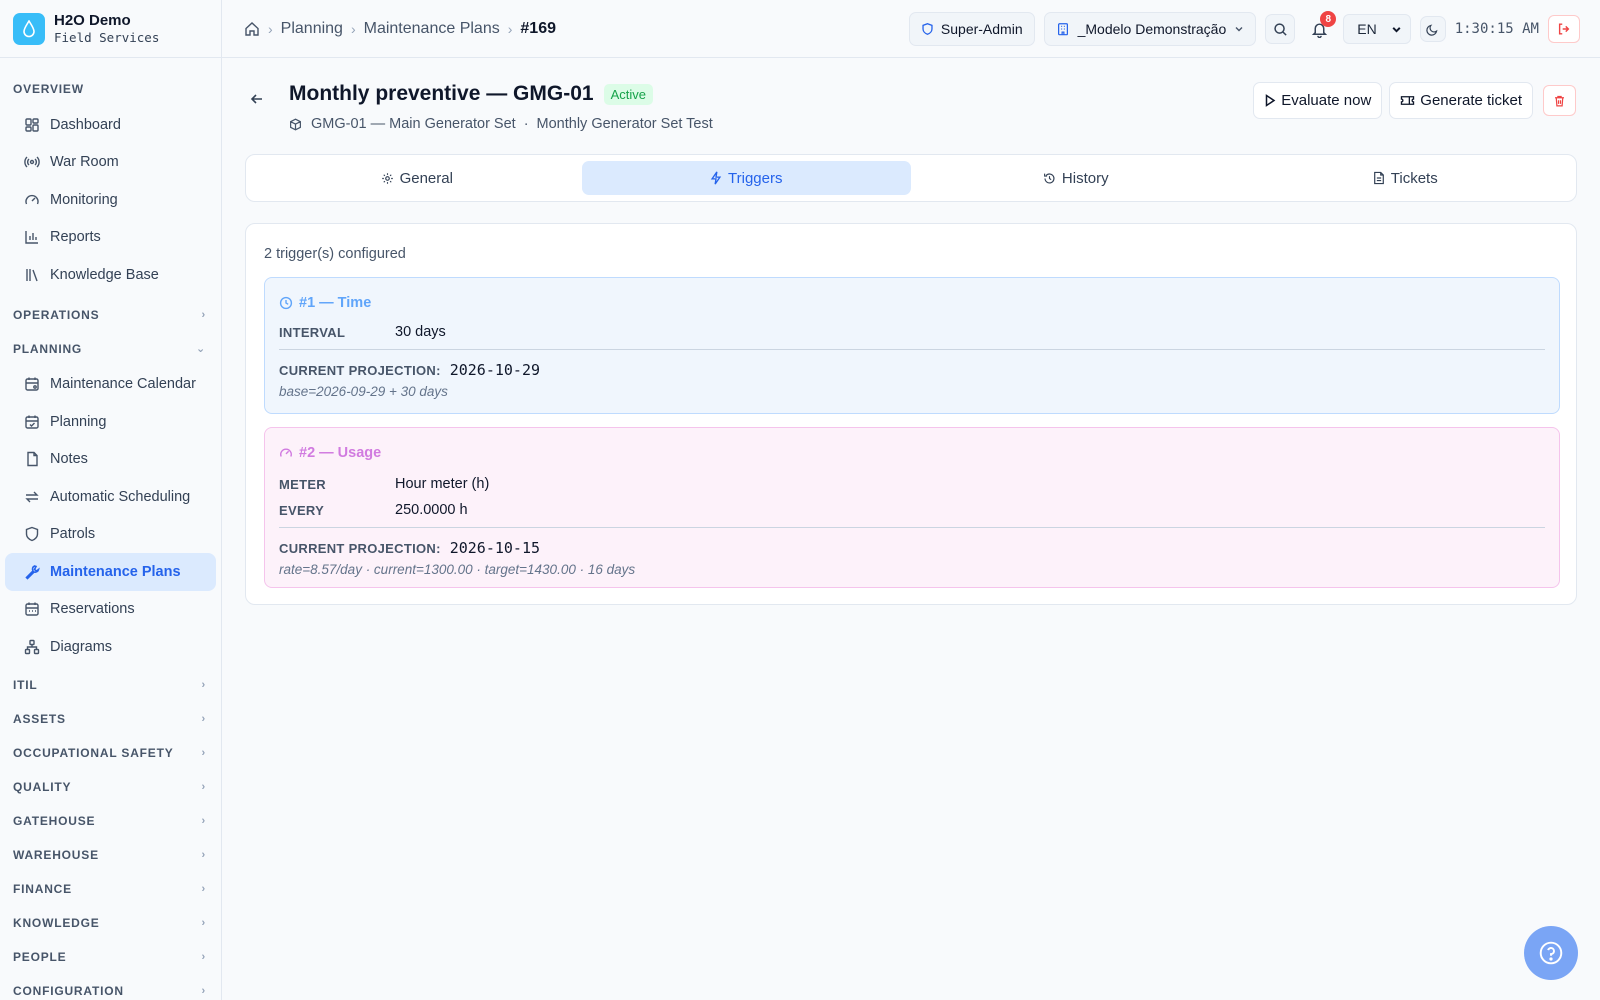 This screenshot has height=1000, width=1600. What do you see at coordinates (32, 200) in the screenshot?
I see `gauge-icon` at bounding box center [32, 200].